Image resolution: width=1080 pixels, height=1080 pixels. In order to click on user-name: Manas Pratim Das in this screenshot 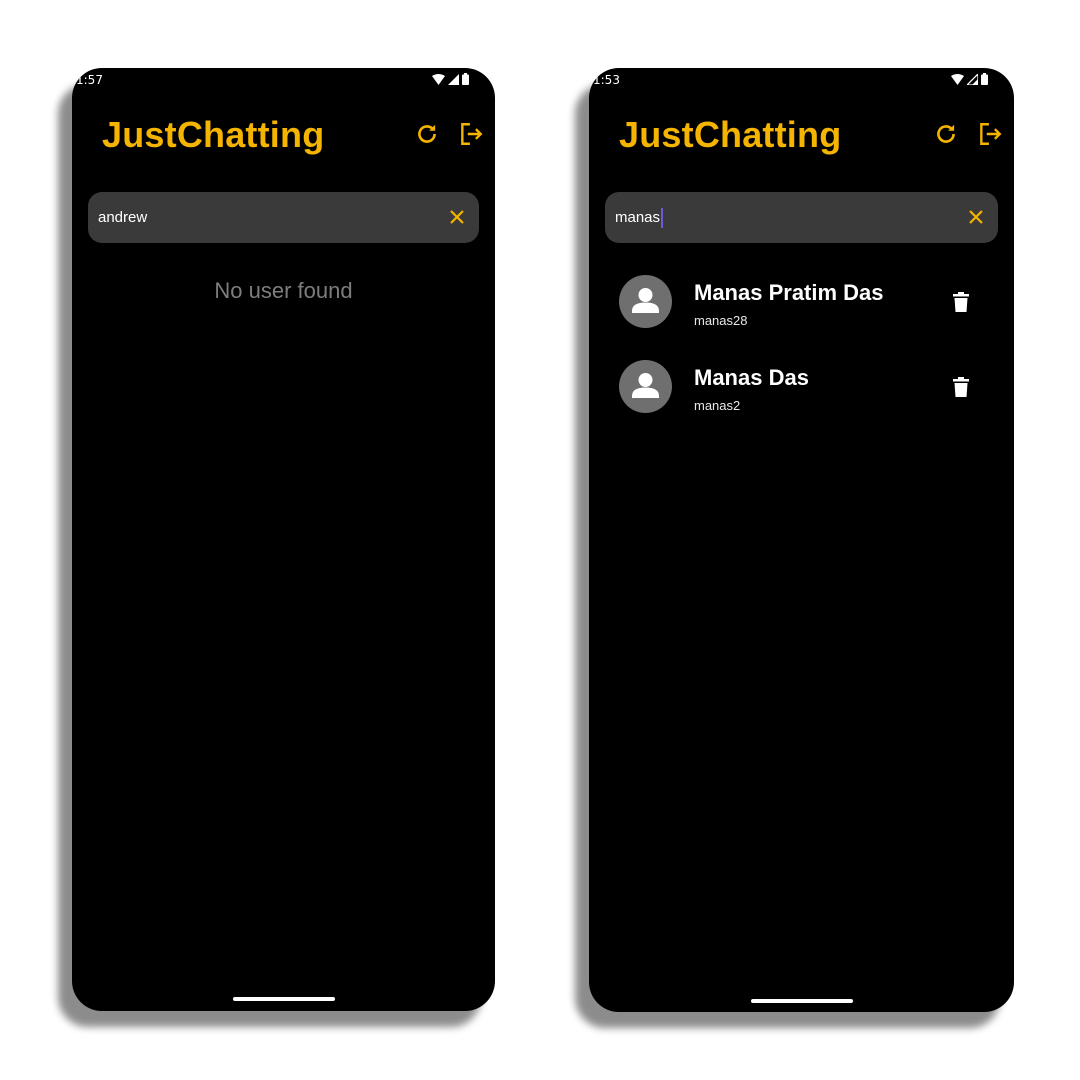, I will do `click(789, 292)`.